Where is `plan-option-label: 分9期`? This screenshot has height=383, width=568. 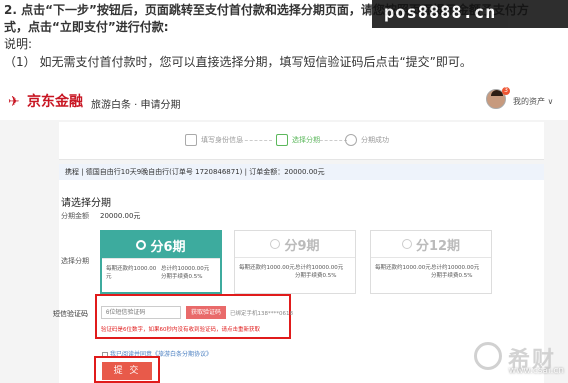 plan-option-label: 分9期 is located at coordinates (302, 246).